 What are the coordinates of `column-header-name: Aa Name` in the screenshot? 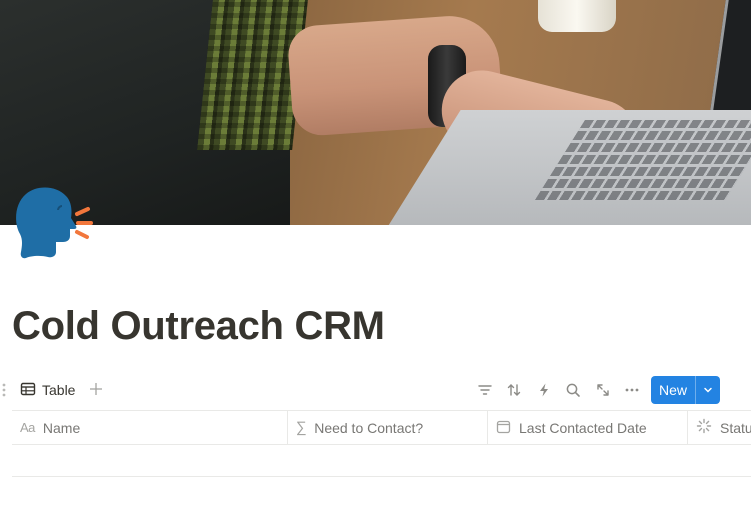 It's located at (150, 427).